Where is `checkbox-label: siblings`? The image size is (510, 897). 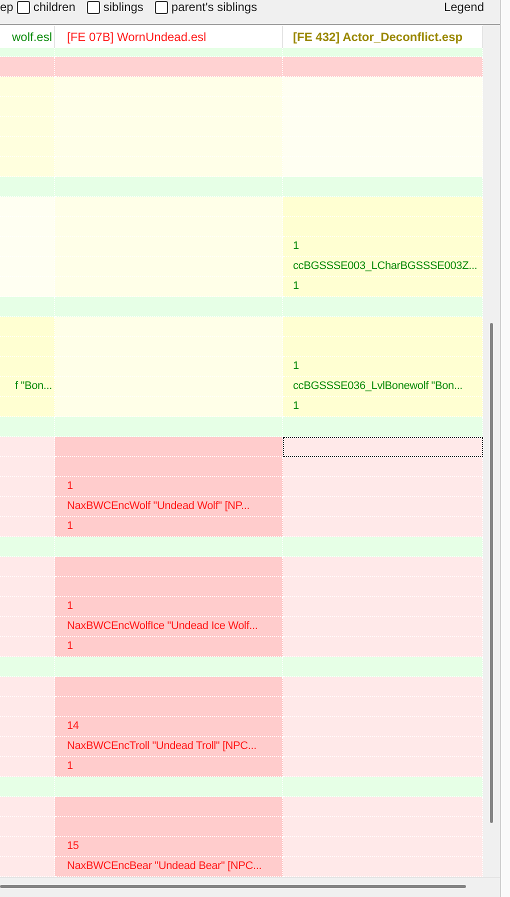 checkbox-label: siblings is located at coordinates (123, 8).